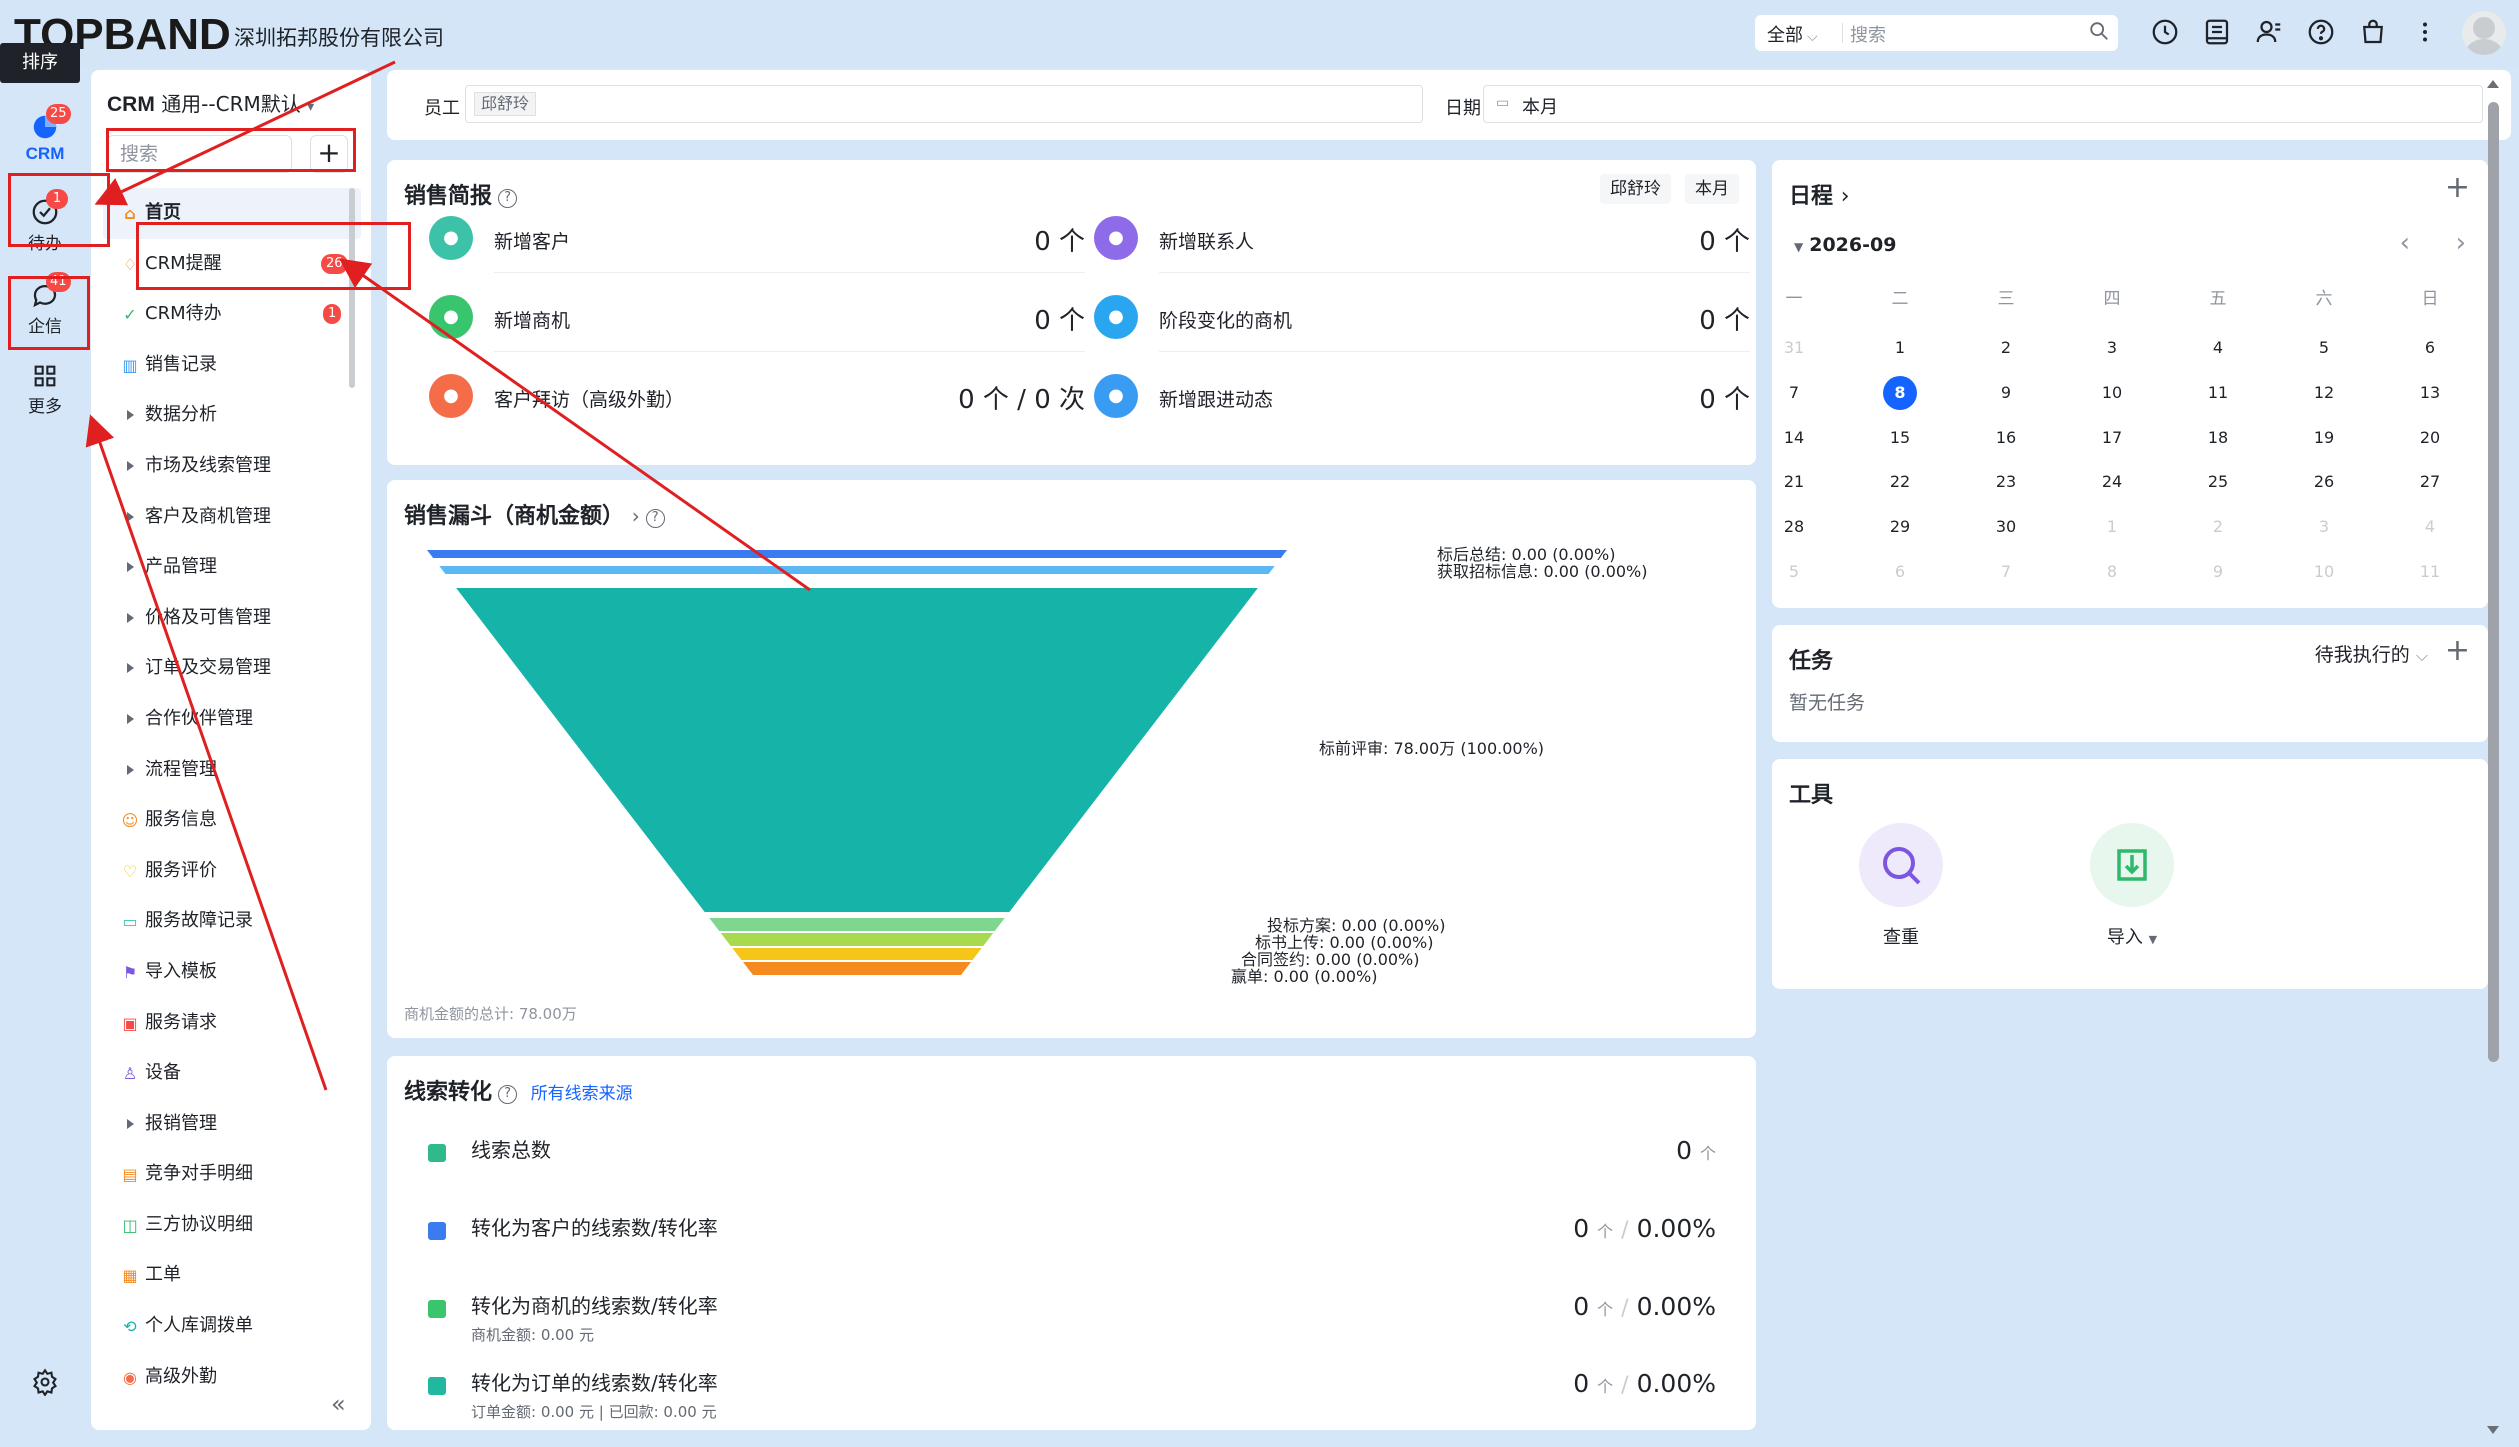  What do you see at coordinates (1900, 572) in the screenshot?
I see `calendar-day: 6` at bounding box center [1900, 572].